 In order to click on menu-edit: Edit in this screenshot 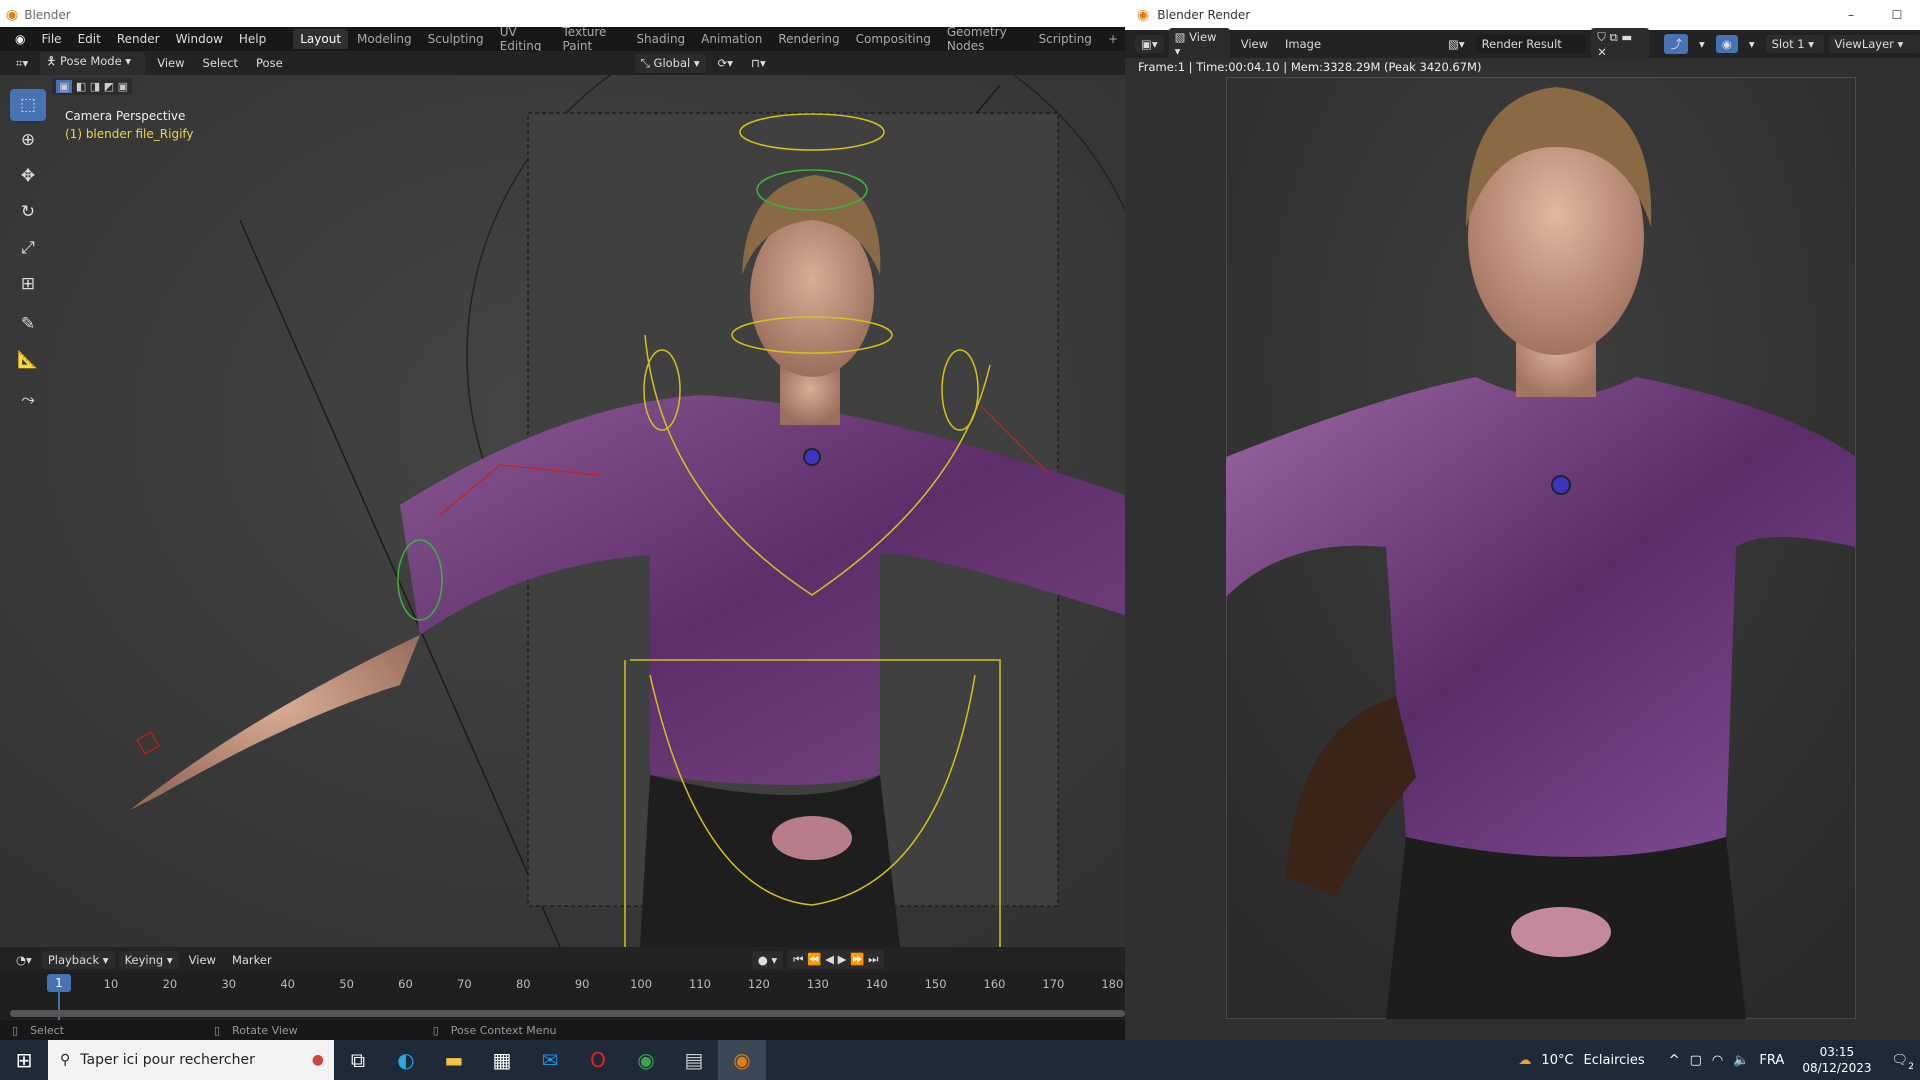, I will do `click(89, 39)`.